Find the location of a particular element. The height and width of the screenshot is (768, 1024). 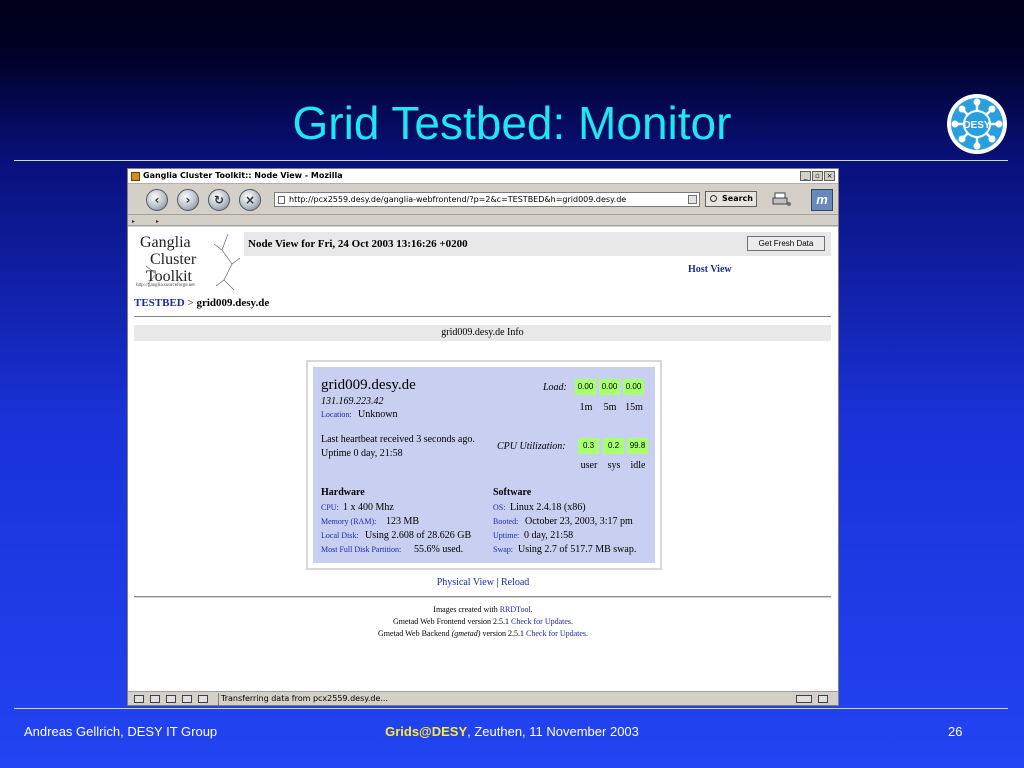

cpu-utilization-label: CPU Utilization: is located at coordinates (531, 446).